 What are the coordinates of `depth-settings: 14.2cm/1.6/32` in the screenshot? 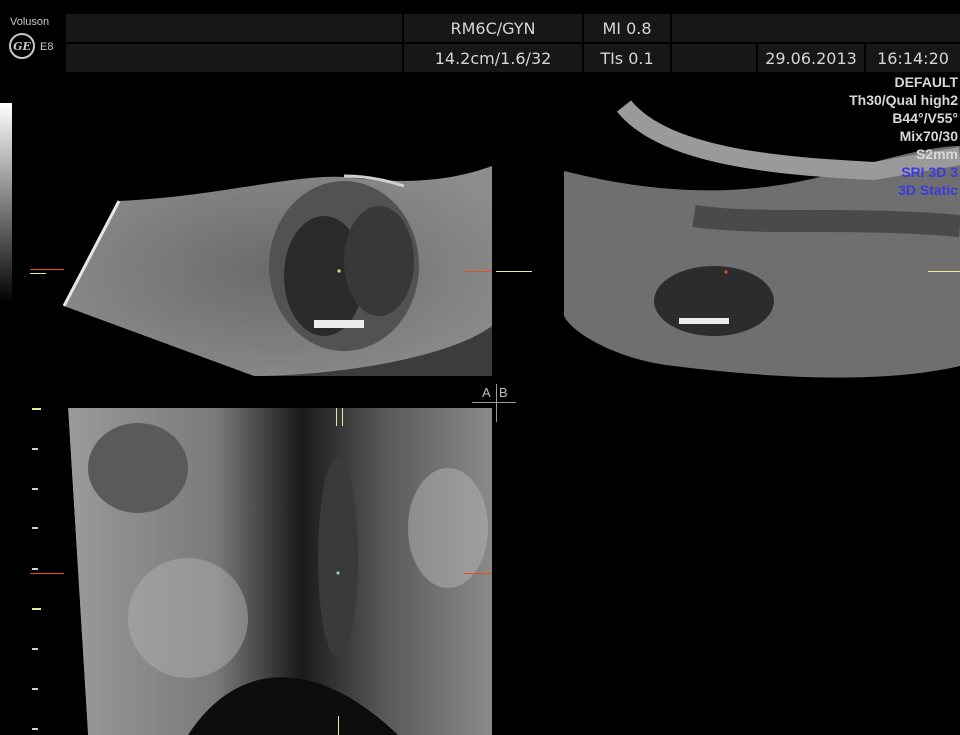 It's located at (493, 58).